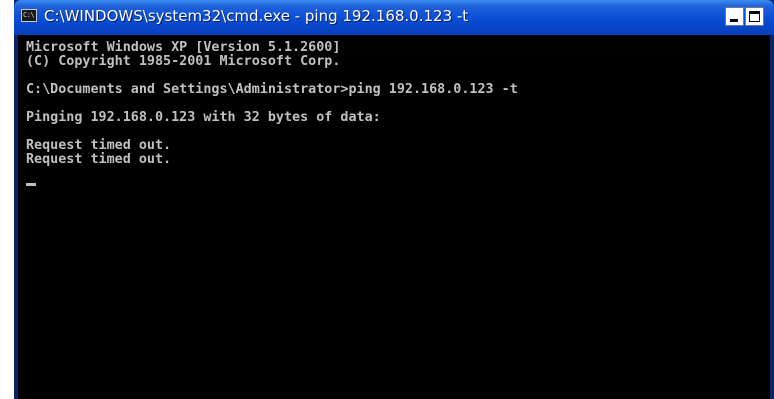 Image resolution: width=774 pixels, height=399 pixels. Describe the element at coordinates (734, 20) in the screenshot. I see `minimize-icon` at that location.